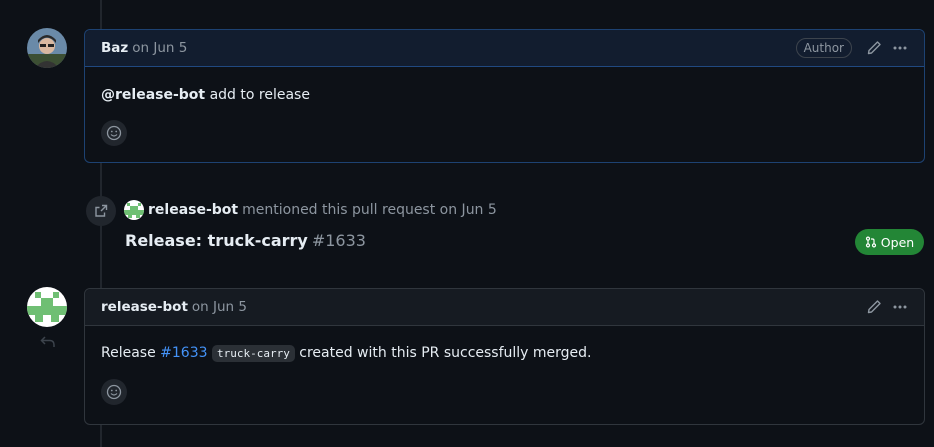  I want to click on pr-status-label: Open, so click(897, 242).